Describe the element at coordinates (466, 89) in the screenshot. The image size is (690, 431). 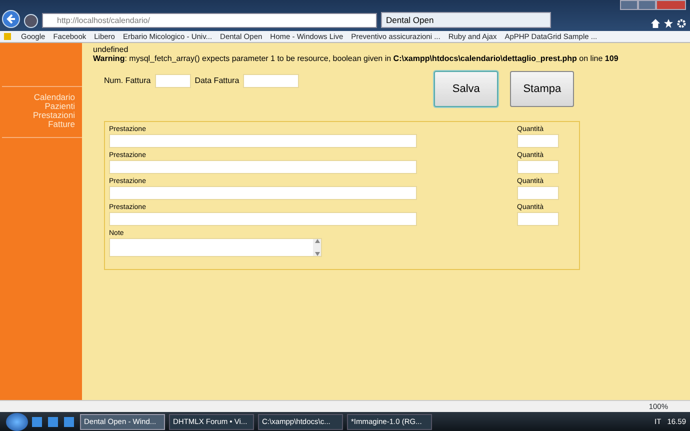
I see `action-button: Salva` at that location.